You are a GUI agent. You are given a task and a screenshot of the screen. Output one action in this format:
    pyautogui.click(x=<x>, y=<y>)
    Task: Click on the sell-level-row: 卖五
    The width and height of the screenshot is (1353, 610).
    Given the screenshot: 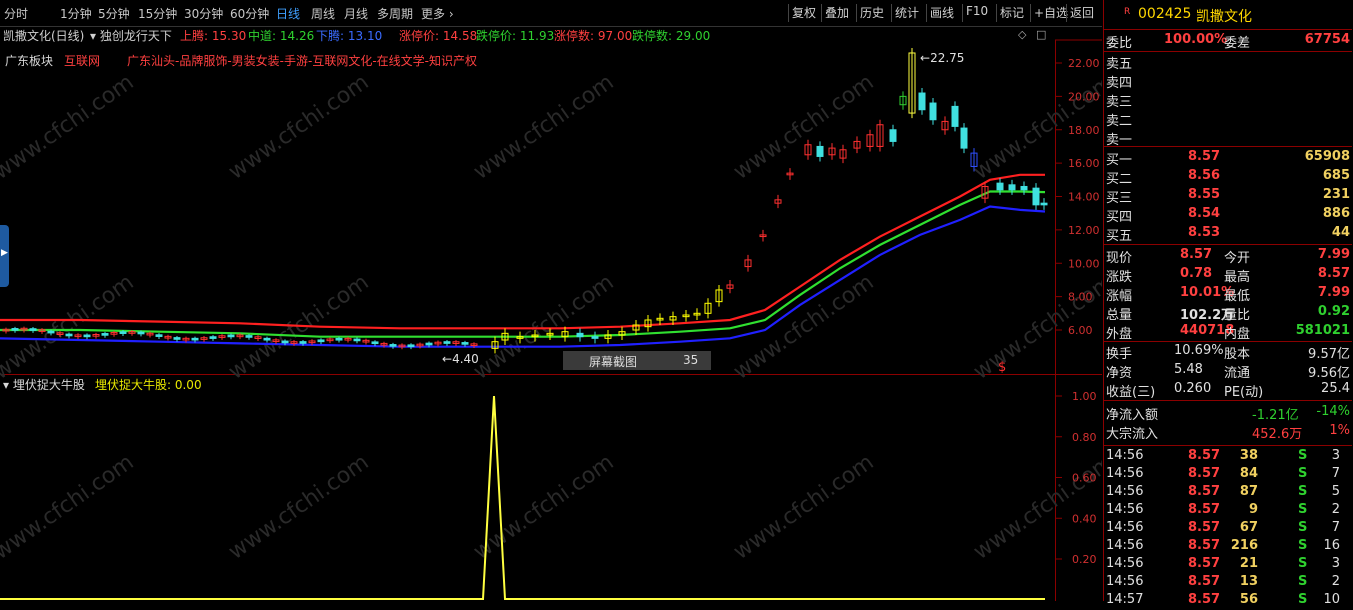 What is the action you would take?
    pyautogui.click(x=1227, y=62)
    